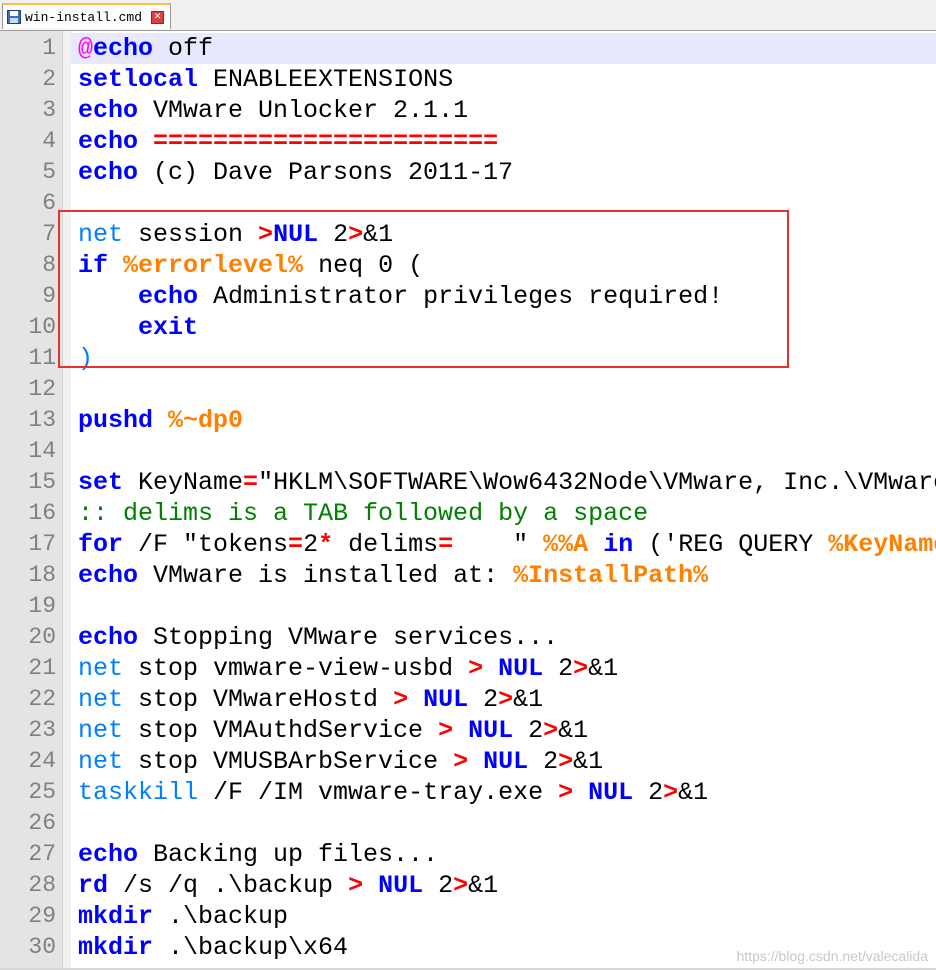  I want to click on code-token: if, so click(93, 265).